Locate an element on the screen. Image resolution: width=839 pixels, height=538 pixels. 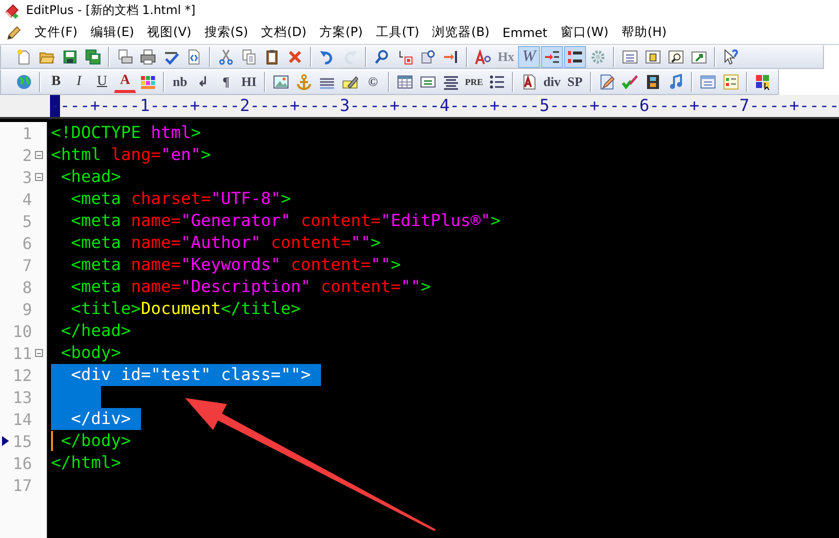
format-button: HI is located at coordinates (249, 82).